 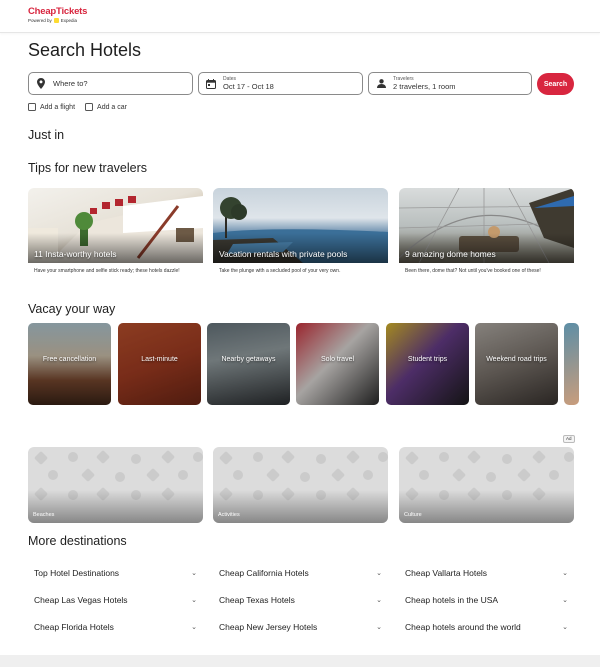 What do you see at coordinates (110, 83) in the screenshot?
I see `destination-input: Where to?` at bounding box center [110, 83].